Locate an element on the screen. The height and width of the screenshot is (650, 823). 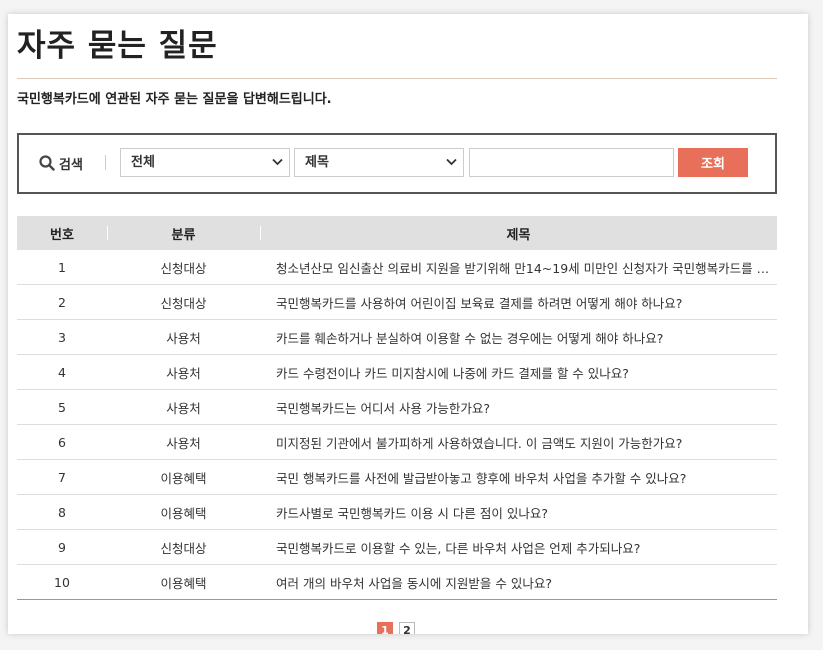
search-label: 검색 is located at coordinates (61, 163).